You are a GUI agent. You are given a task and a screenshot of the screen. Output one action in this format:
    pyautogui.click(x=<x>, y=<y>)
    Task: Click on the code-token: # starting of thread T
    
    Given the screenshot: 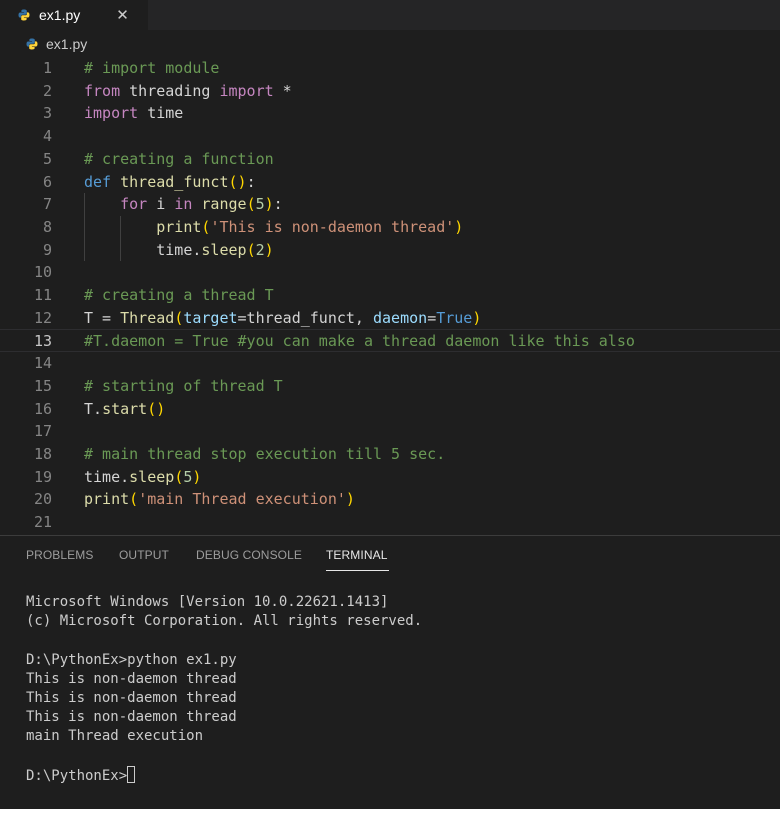 What is the action you would take?
    pyautogui.click(x=183, y=385)
    